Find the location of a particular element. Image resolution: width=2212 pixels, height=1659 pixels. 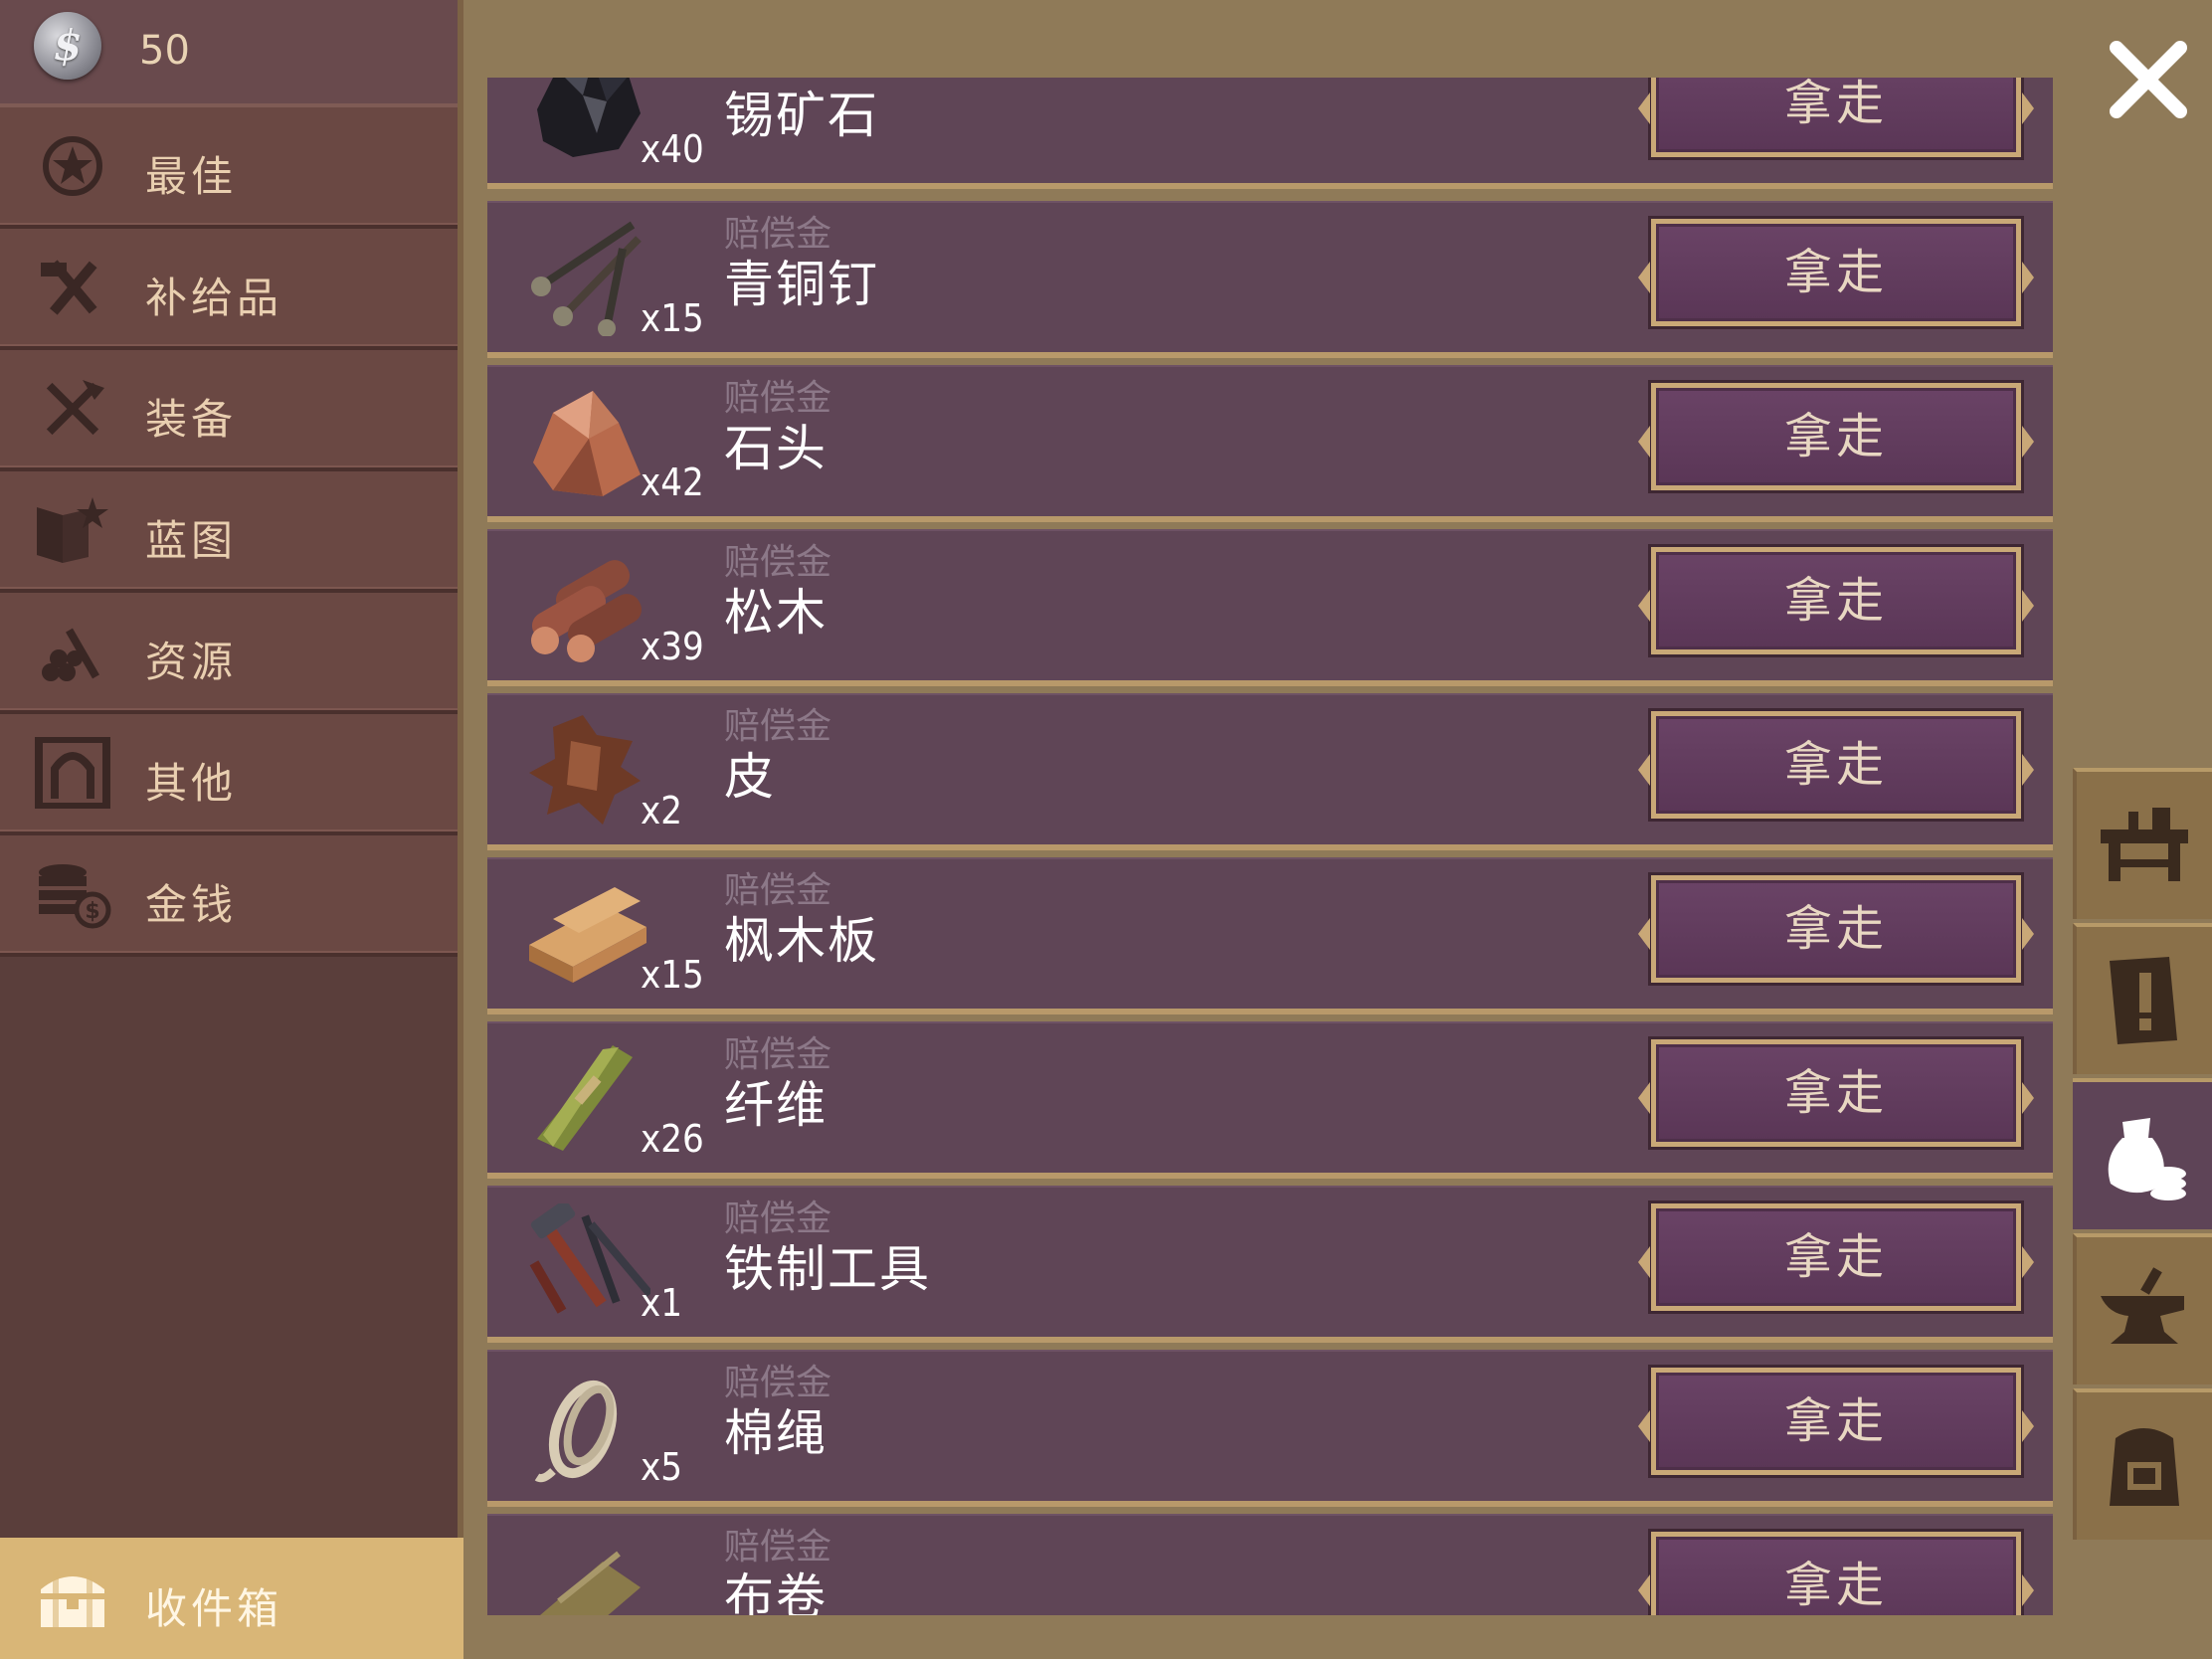

list-item: x39 赔偿金 松木 拿走 is located at coordinates (1270, 607).